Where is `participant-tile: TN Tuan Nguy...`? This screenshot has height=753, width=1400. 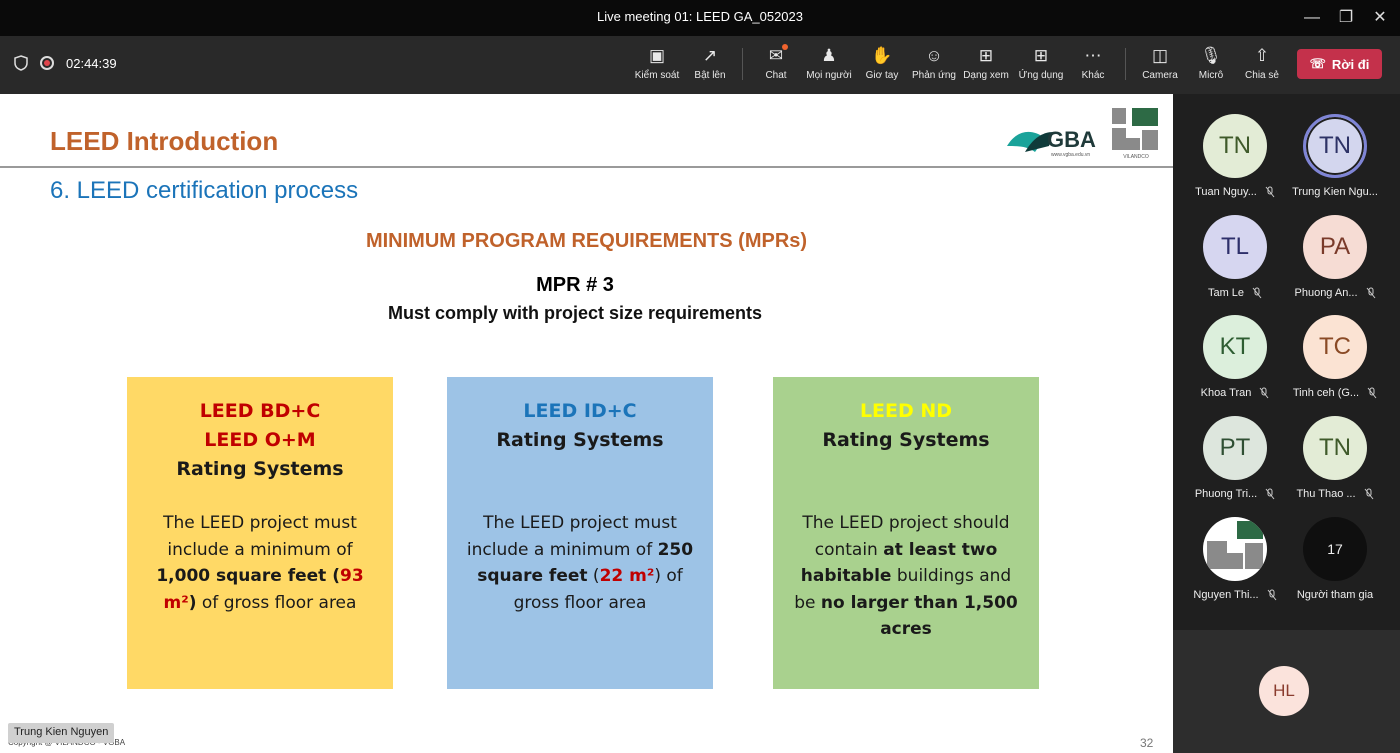 participant-tile: TN Tuan Nguy... is located at coordinates (1235, 156).